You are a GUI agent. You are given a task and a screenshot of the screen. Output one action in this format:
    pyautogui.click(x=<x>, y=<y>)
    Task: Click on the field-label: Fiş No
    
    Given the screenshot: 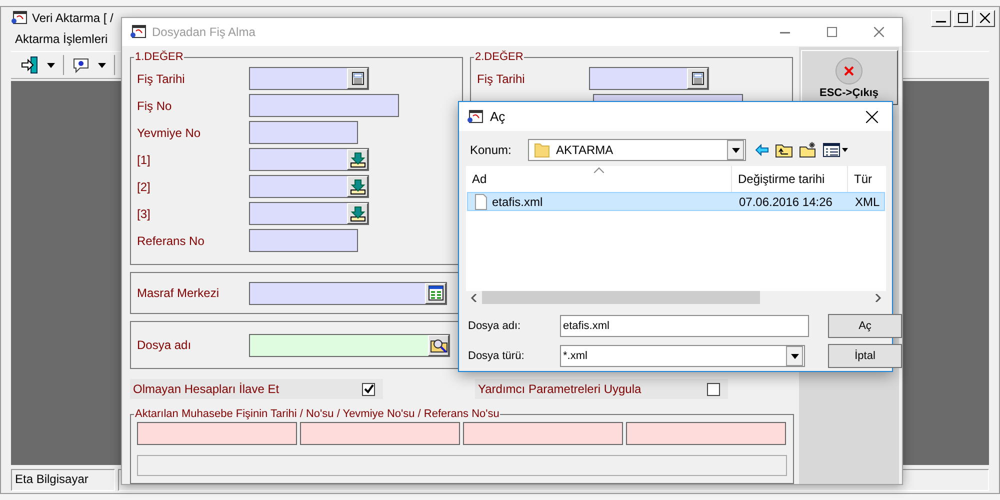 What is the action you would take?
    pyautogui.click(x=155, y=105)
    